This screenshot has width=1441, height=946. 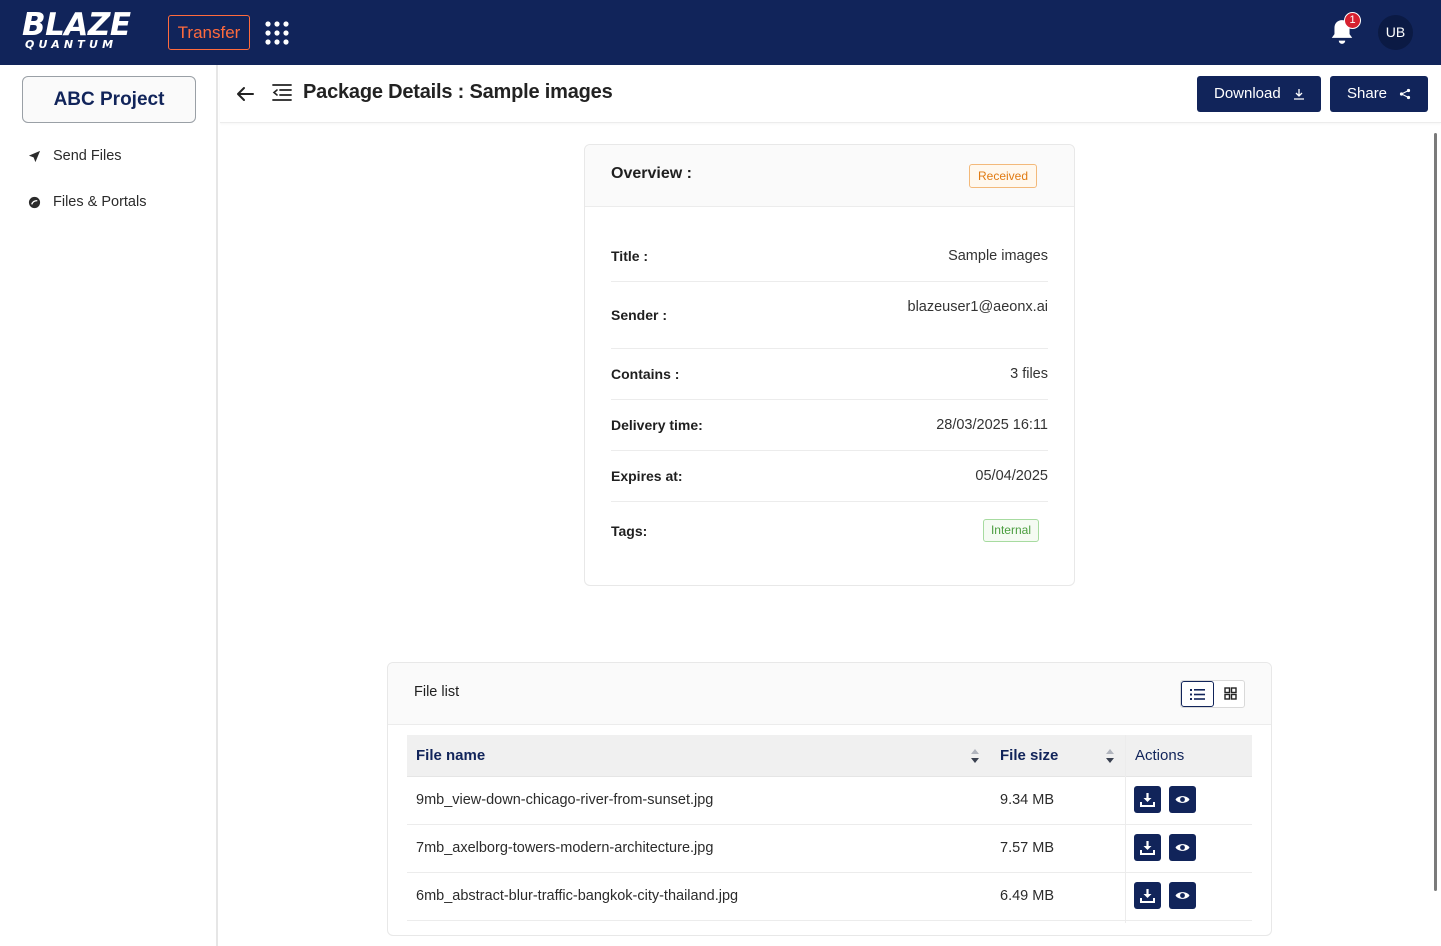 I want to click on list-view-button, so click(x=1197, y=694).